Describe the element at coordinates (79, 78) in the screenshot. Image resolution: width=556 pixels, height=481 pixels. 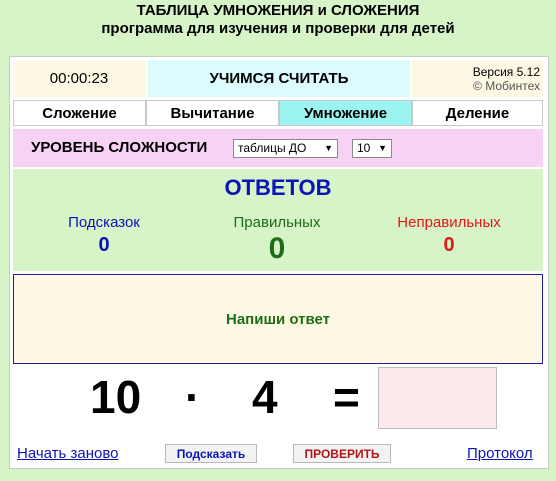
I see `timer-display: 00:00:23` at that location.